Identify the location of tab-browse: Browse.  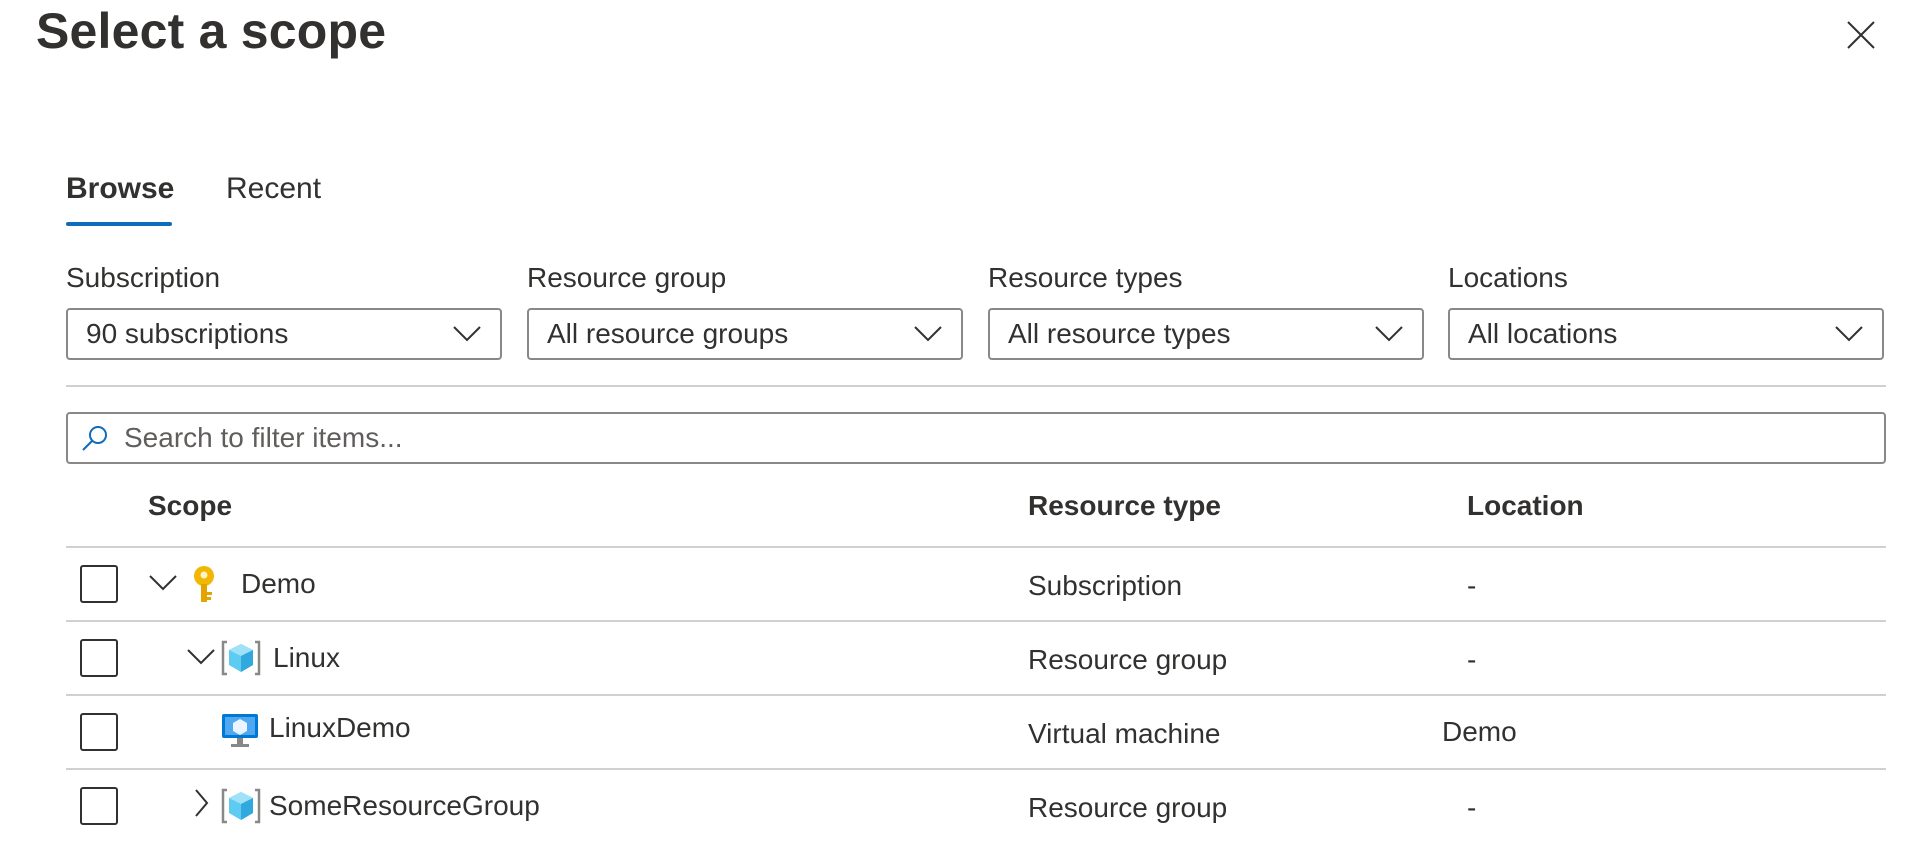
(120, 195).